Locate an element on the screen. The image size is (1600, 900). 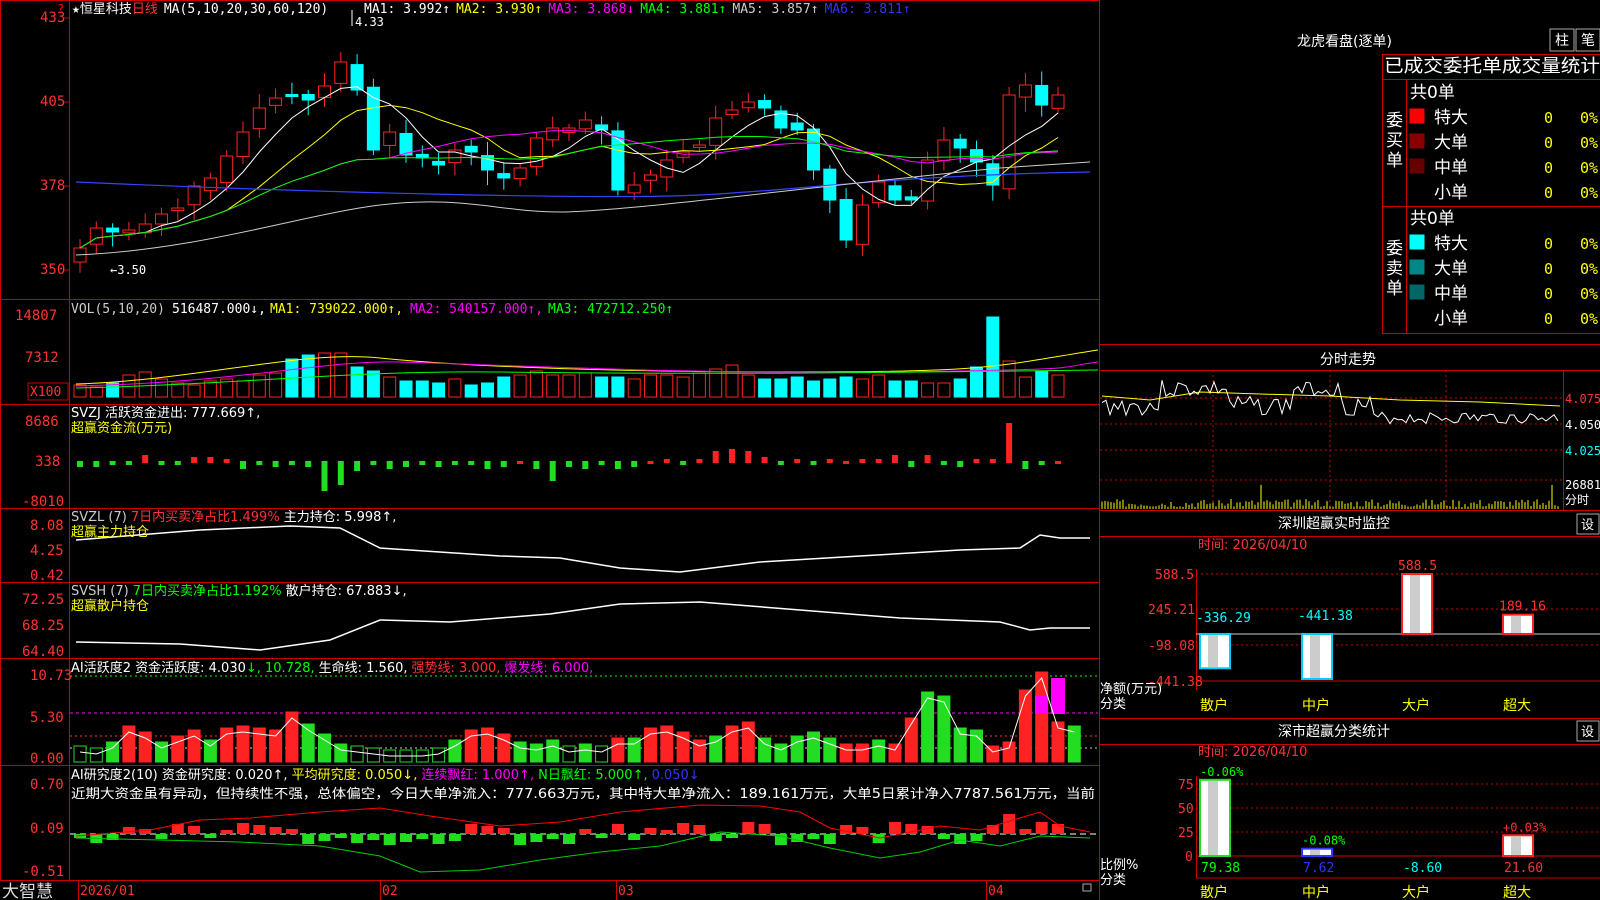
svg-text: 4.050 is located at coordinates (1582, 425).